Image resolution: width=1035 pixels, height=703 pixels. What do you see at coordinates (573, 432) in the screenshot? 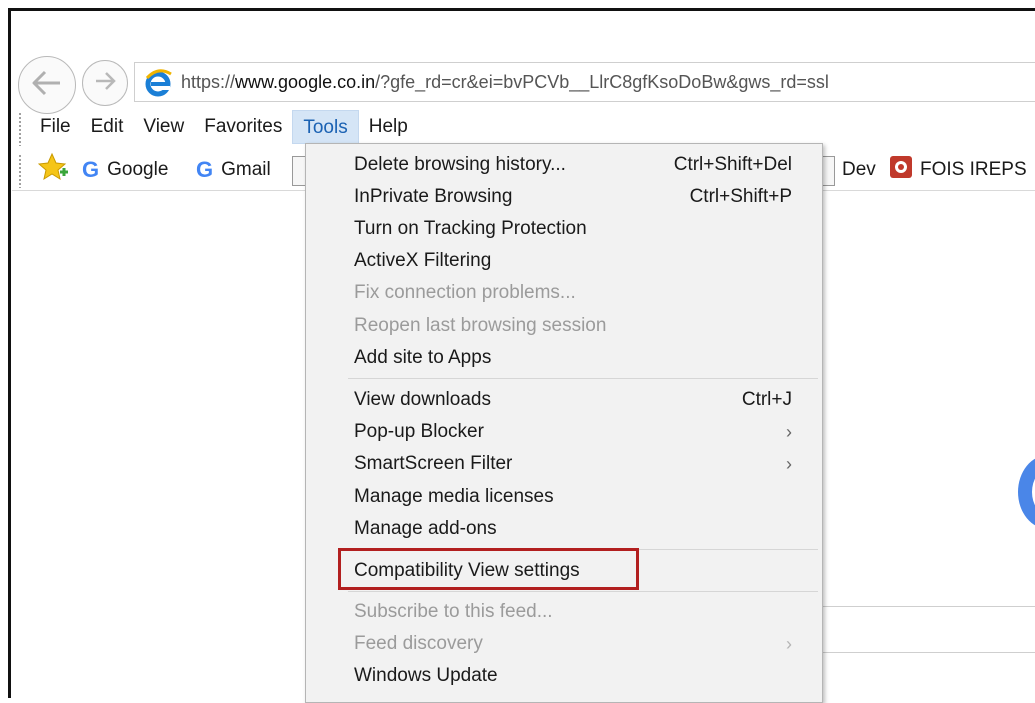
I see `menu-item-popup-blocker: Pop-up Blocker ›` at bounding box center [573, 432].